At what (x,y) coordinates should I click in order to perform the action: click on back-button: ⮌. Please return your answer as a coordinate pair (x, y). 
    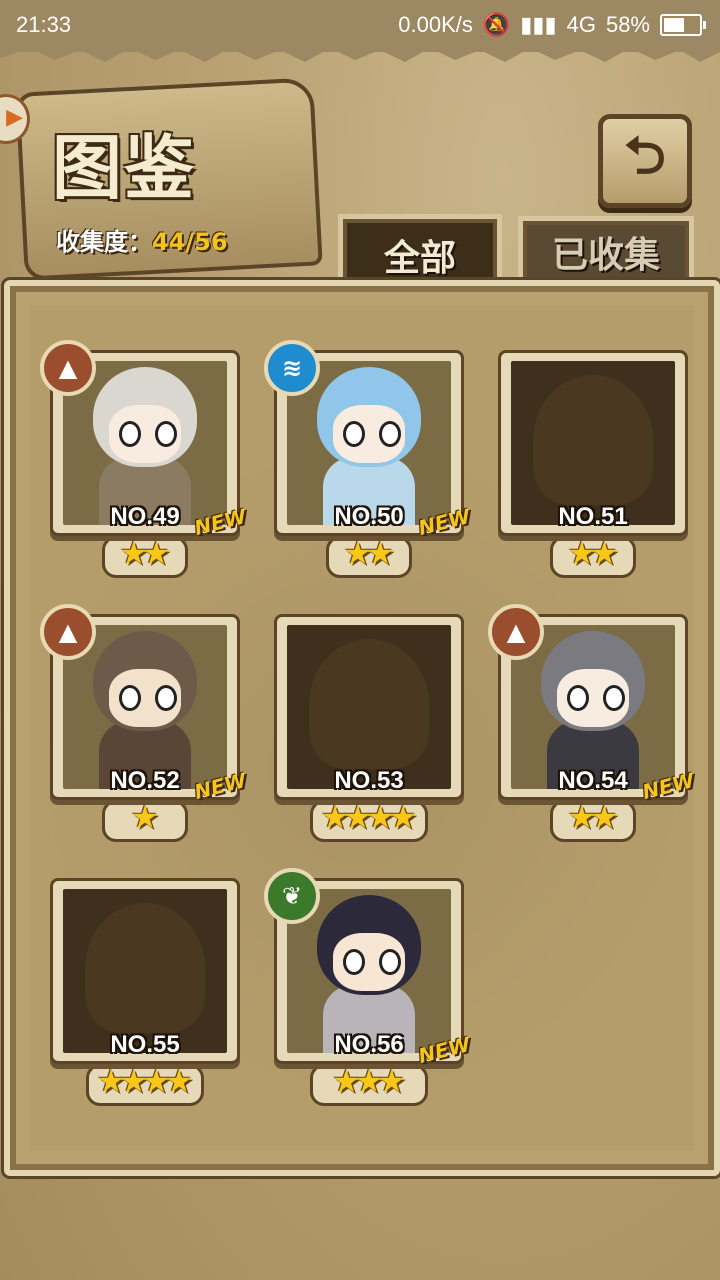
    Looking at the image, I should click on (645, 161).